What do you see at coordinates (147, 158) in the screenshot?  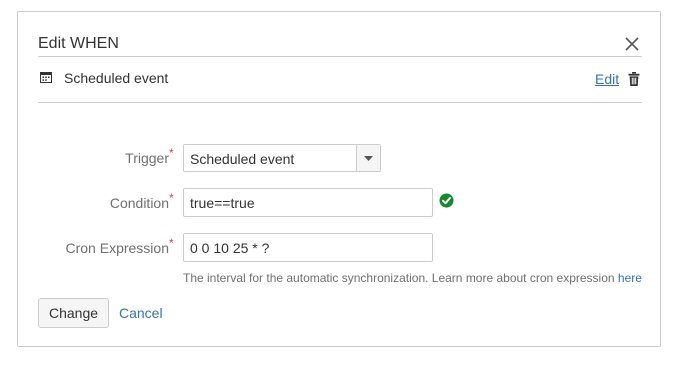 I see `trigger-label: Trigger` at bounding box center [147, 158].